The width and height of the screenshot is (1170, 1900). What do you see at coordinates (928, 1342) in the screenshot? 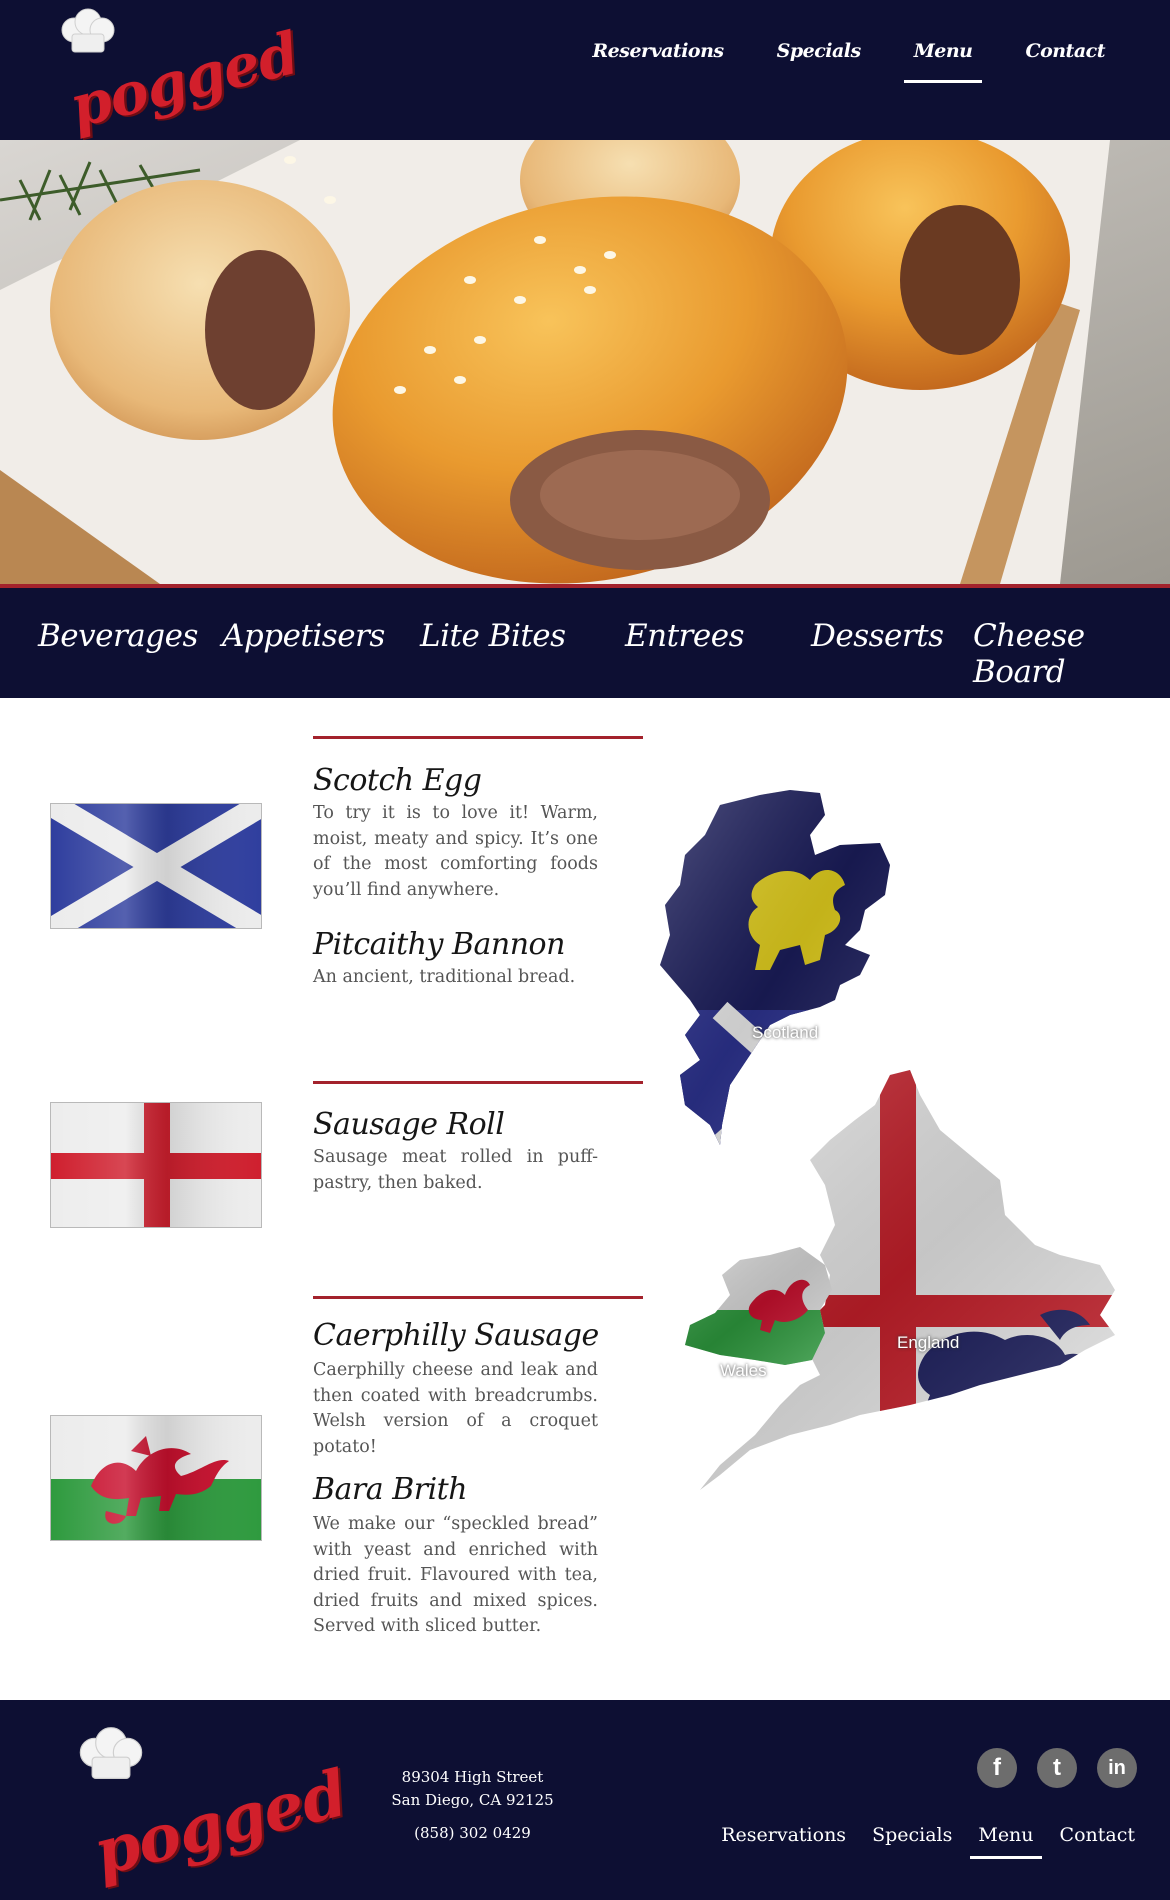
I see `map-label-england: England` at bounding box center [928, 1342].